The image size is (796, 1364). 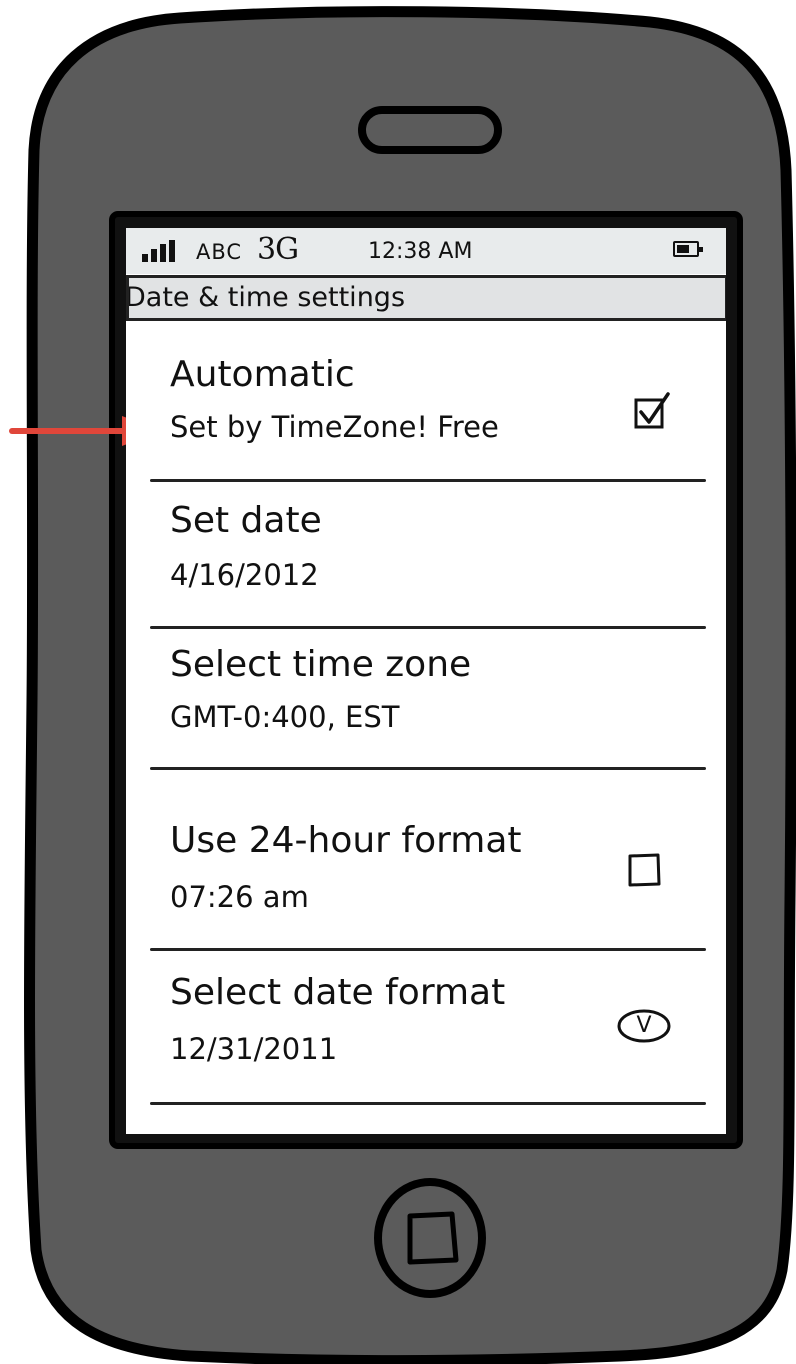 What do you see at coordinates (430, 130) in the screenshot?
I see `earpiece-speaker` at bounding box center [430, 130].